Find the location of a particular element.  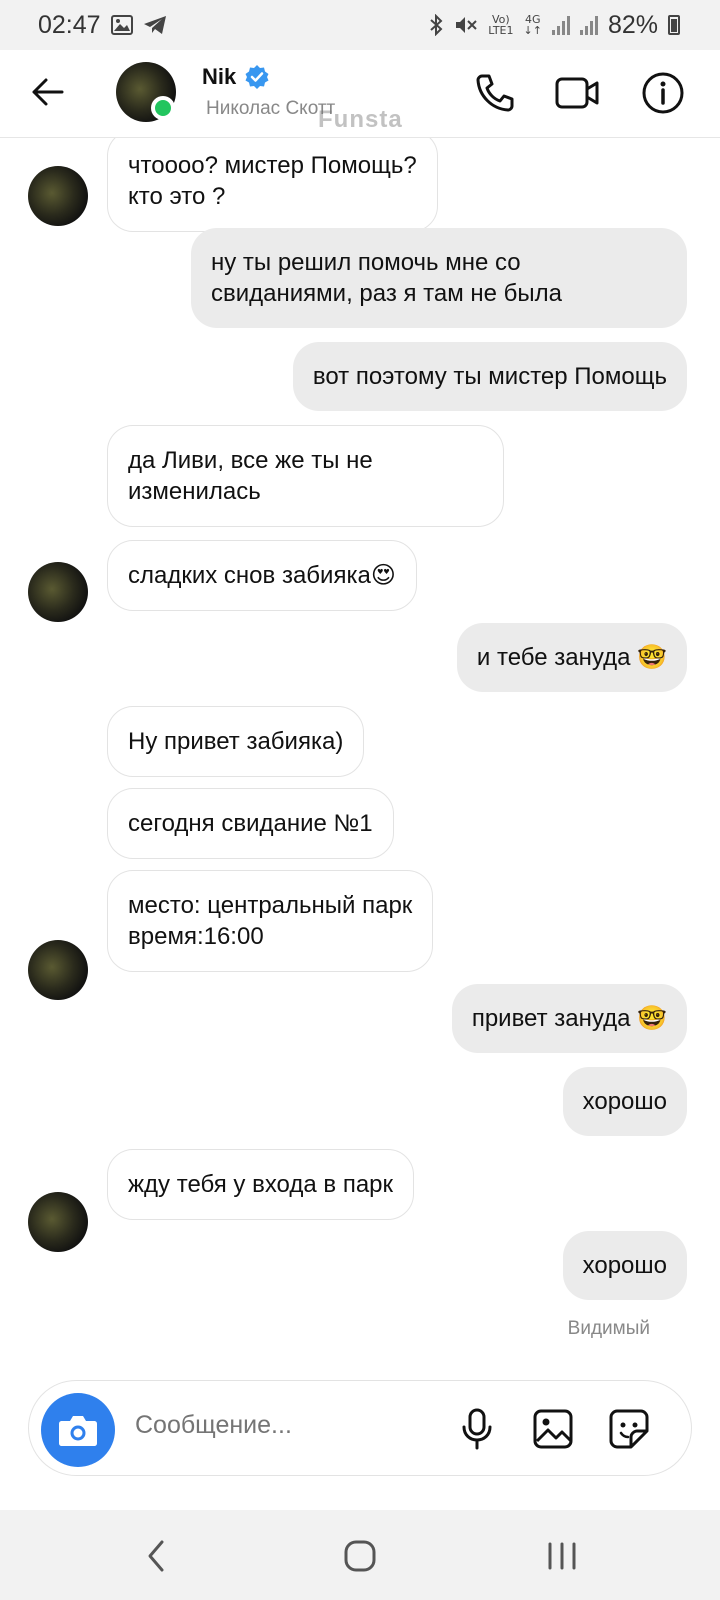

sticker-icon is located at coordinates (629, 1429).